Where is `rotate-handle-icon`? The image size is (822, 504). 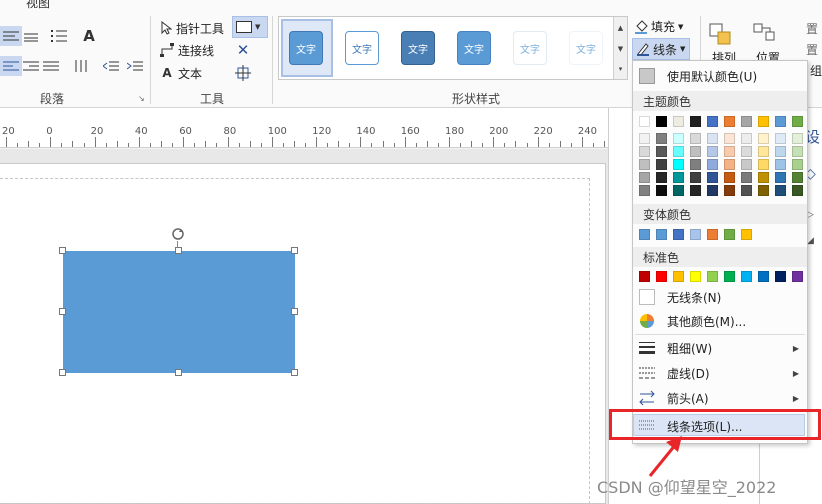
rotate-handle-icon is located at coordinates (178, 235).